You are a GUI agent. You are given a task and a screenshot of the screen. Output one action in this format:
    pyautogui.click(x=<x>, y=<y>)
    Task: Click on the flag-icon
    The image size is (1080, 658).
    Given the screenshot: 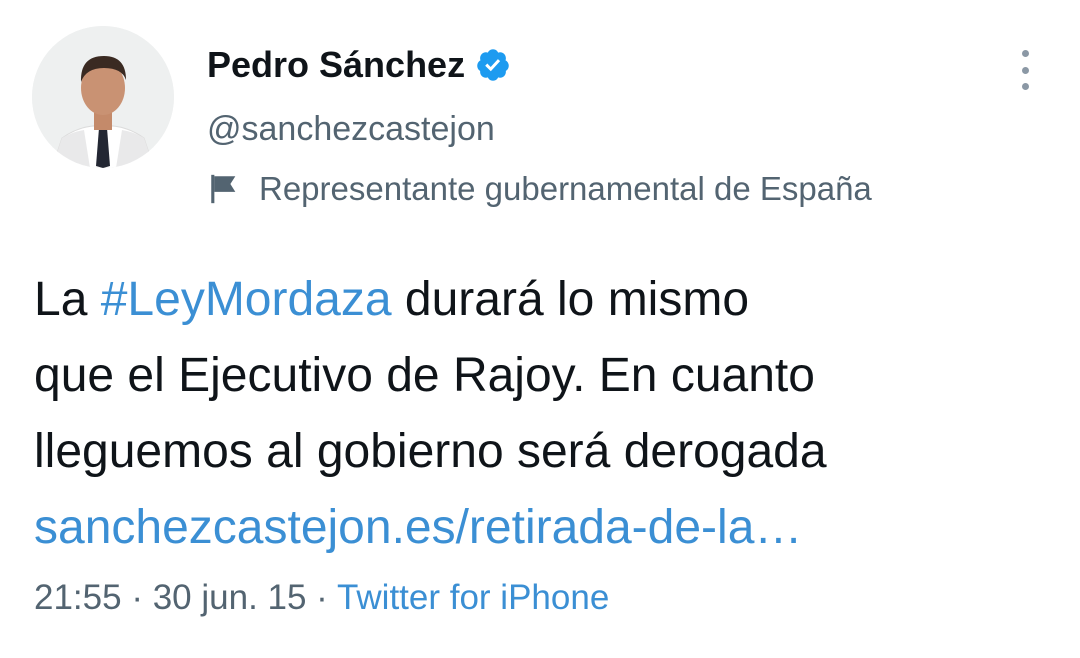 What is the action you would take?
    pyautogui.click(x=223, y=189)
    